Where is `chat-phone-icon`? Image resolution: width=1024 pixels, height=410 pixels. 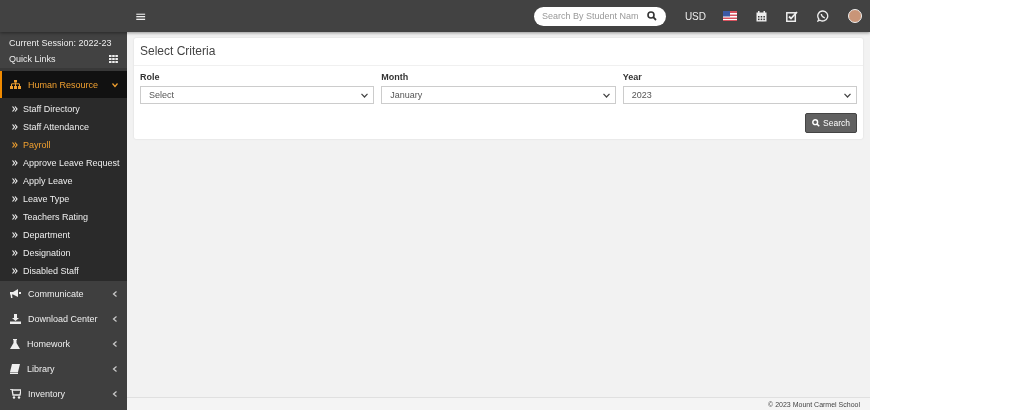
chat-phone-icon is located at coordinates (823, 16).